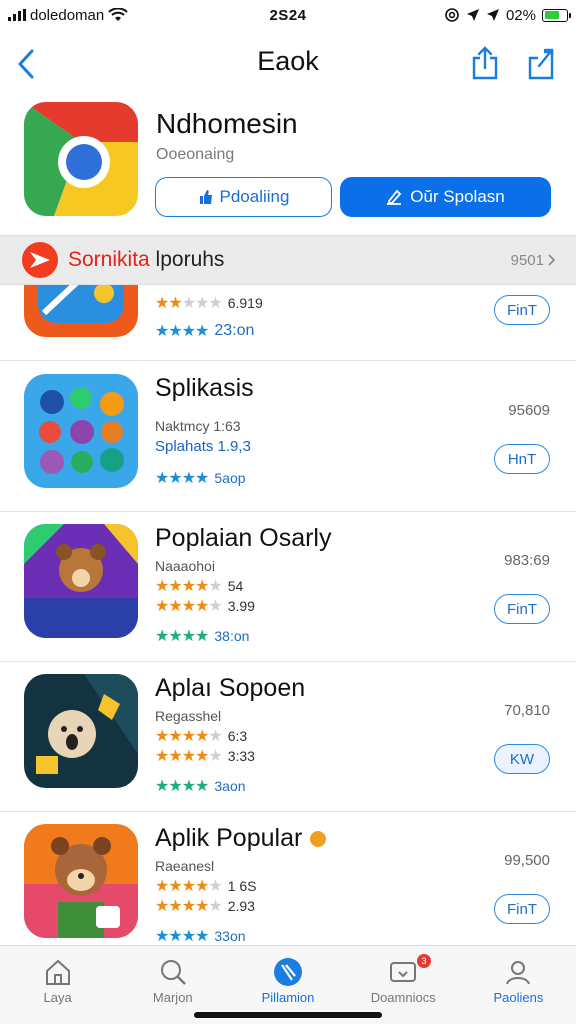 The width and height of the screenshot is (576, 1024). I want to click on app-meta: Raeanesl, so click(185, 866).